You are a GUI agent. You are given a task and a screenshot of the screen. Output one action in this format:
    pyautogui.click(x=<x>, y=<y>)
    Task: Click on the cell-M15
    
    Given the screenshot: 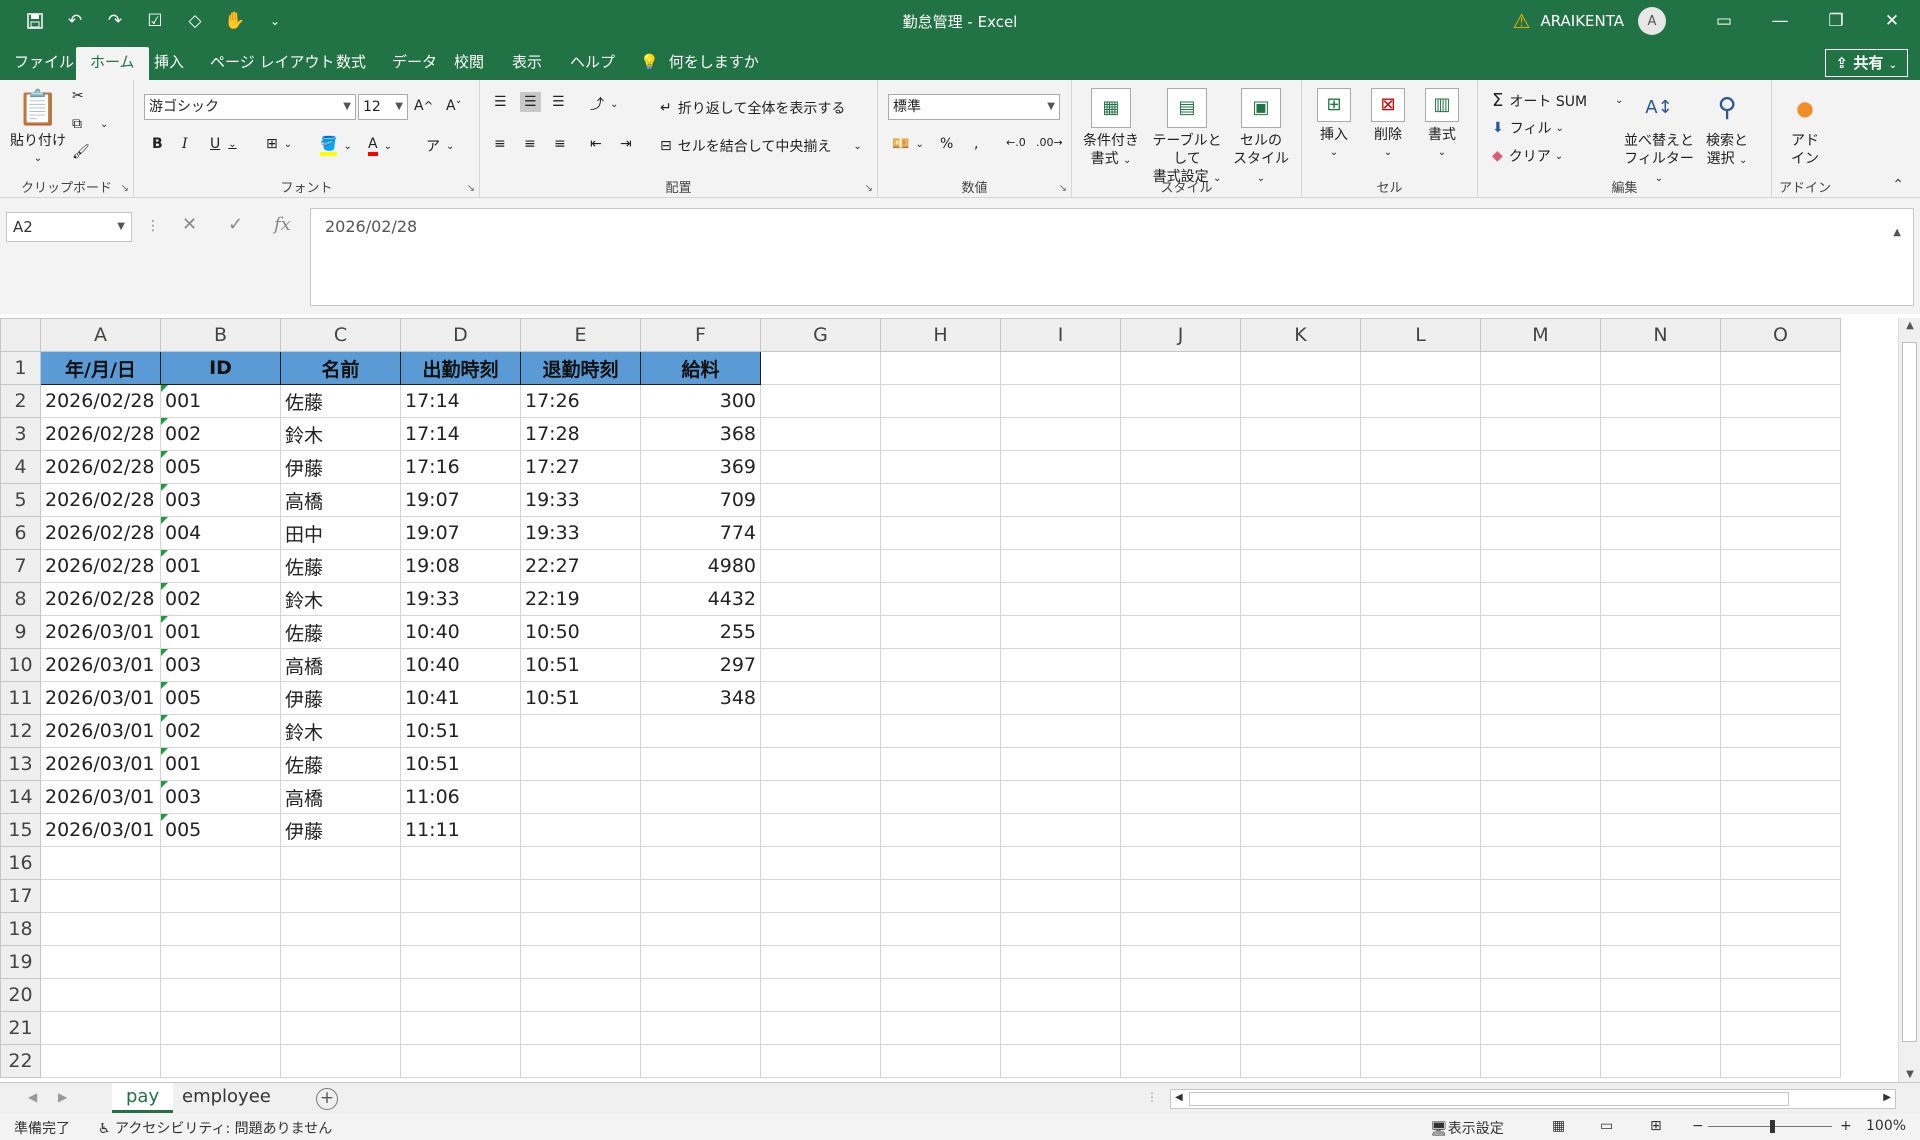 What is the action you would take?
    pyautogui.click(x=1540, y=830)
    